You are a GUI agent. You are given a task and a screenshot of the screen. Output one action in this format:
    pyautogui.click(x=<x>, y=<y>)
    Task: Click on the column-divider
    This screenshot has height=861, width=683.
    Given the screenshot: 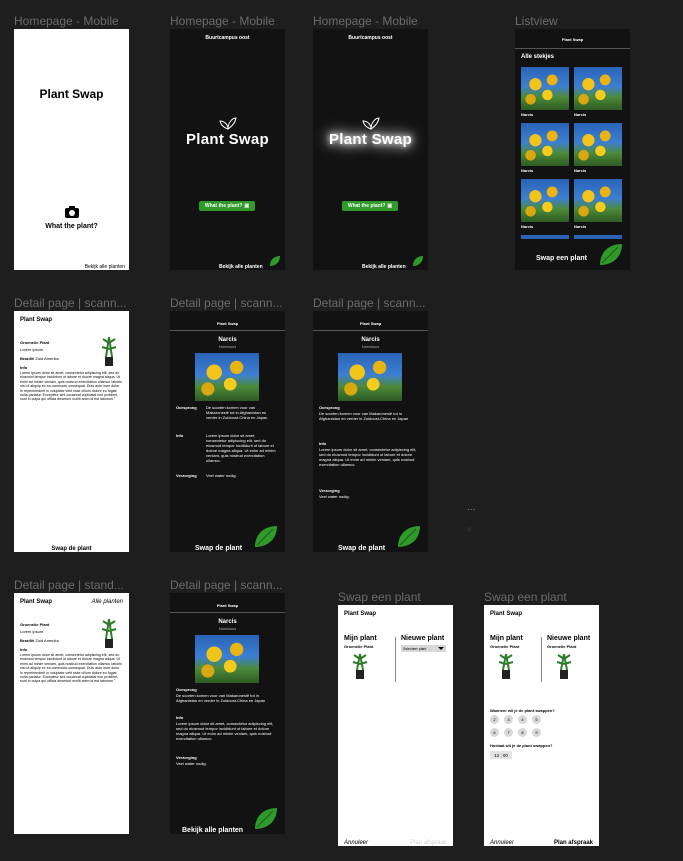 What is the action you would take?
    pyautogui.click(x=541, y=659)
    